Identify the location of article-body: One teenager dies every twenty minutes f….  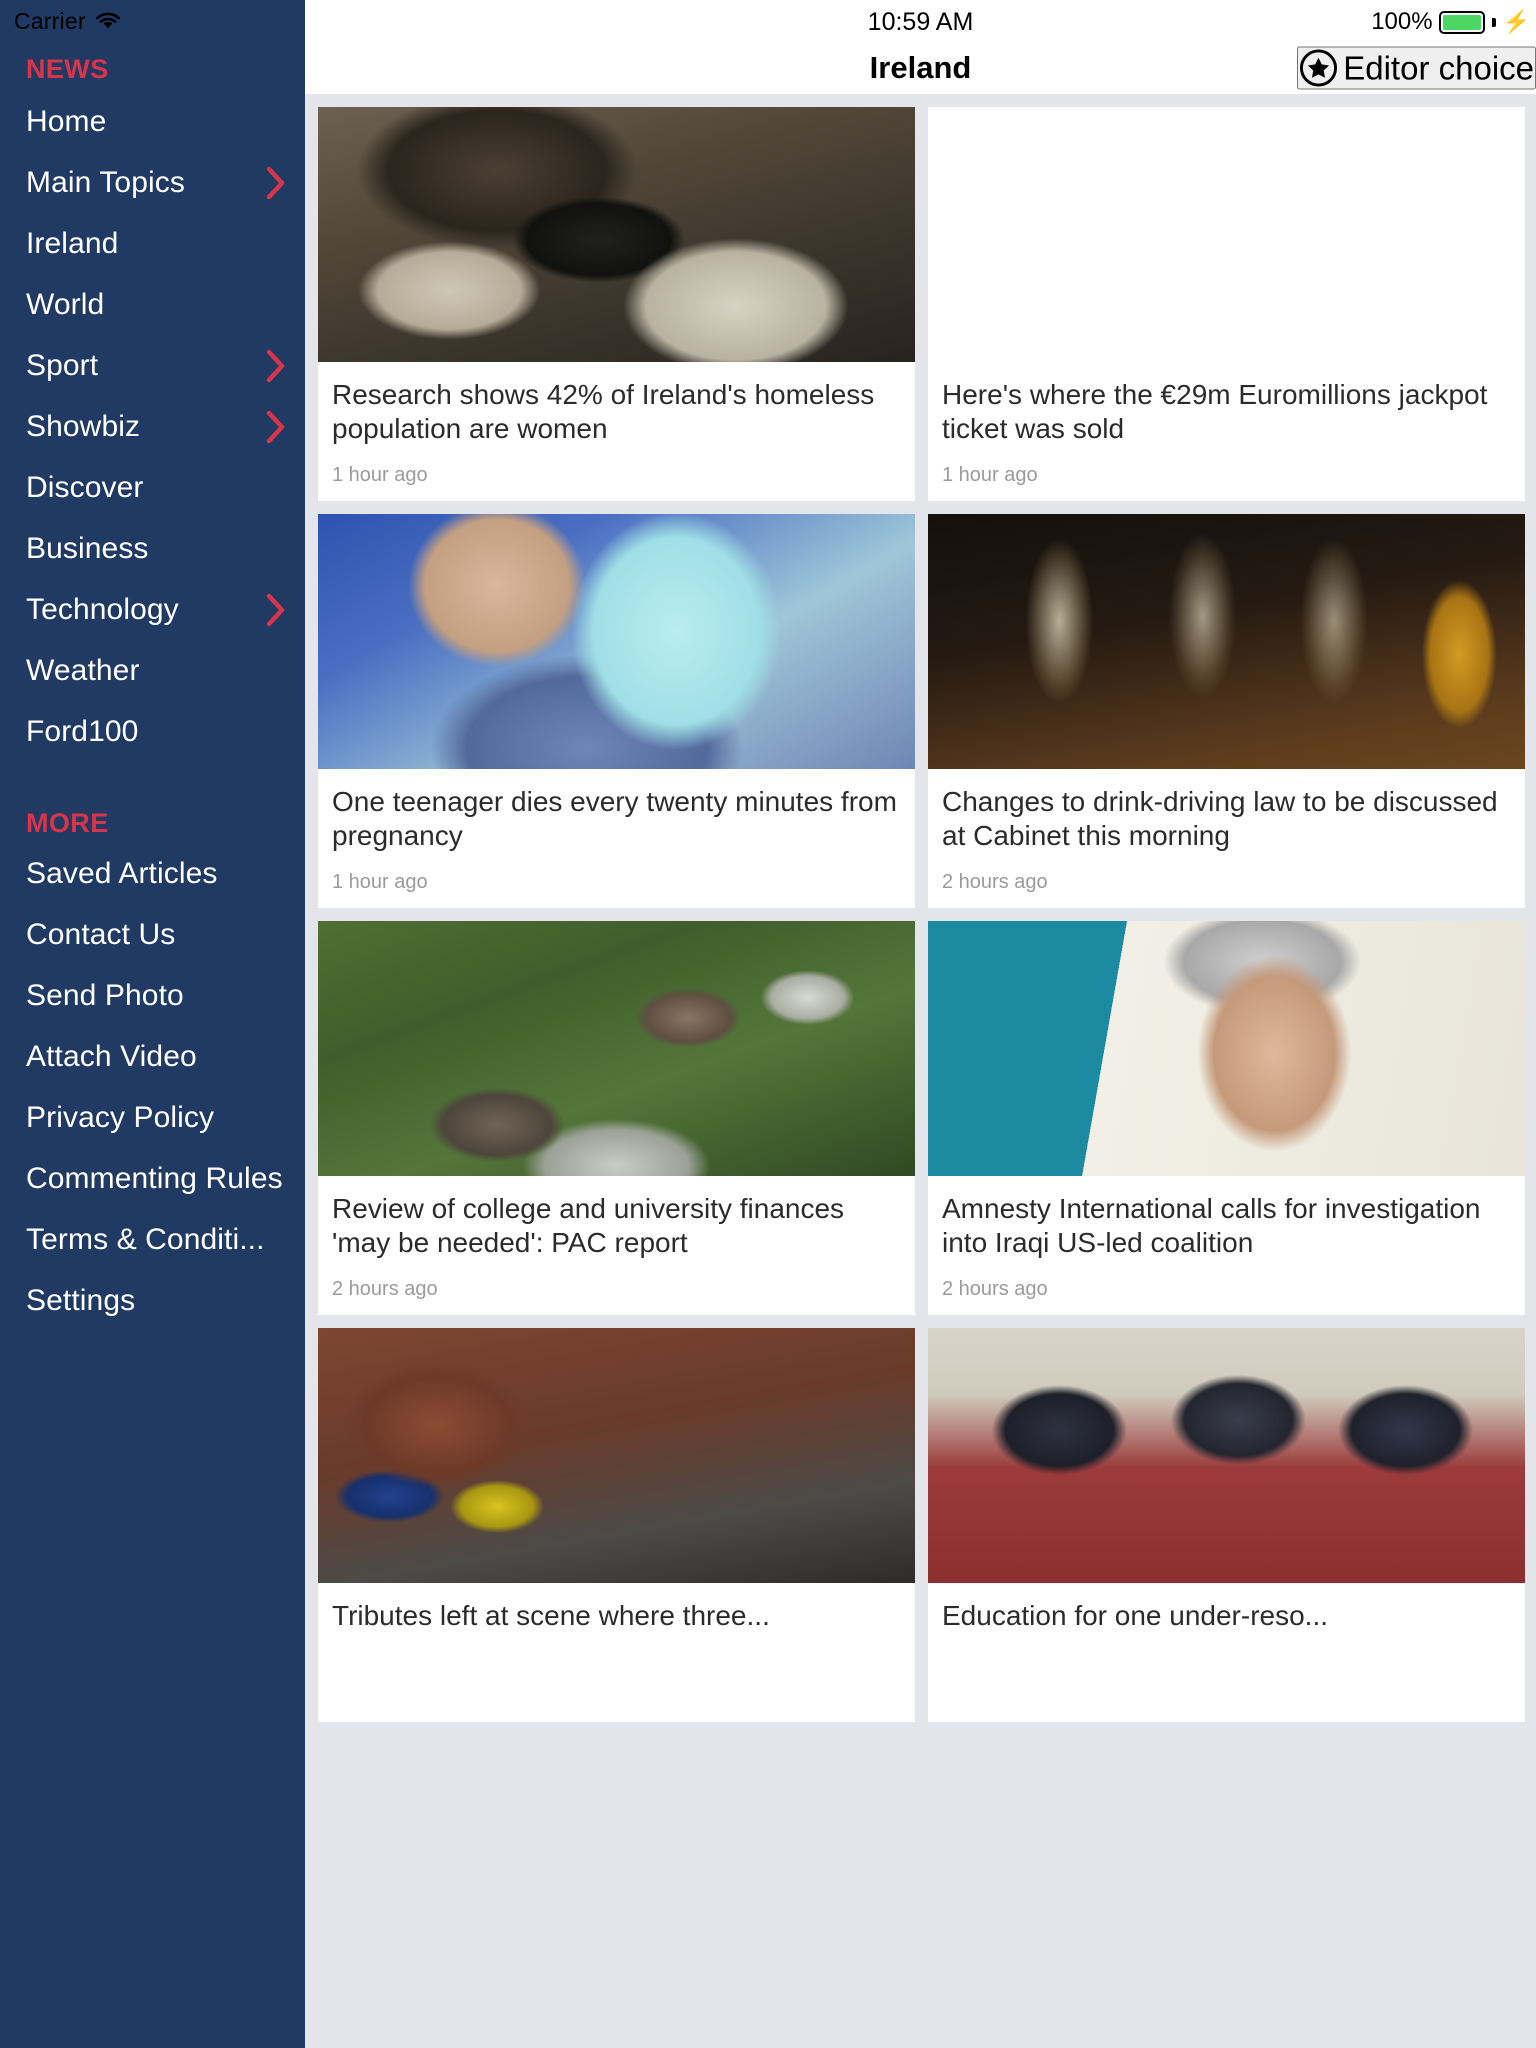
(616, 813).